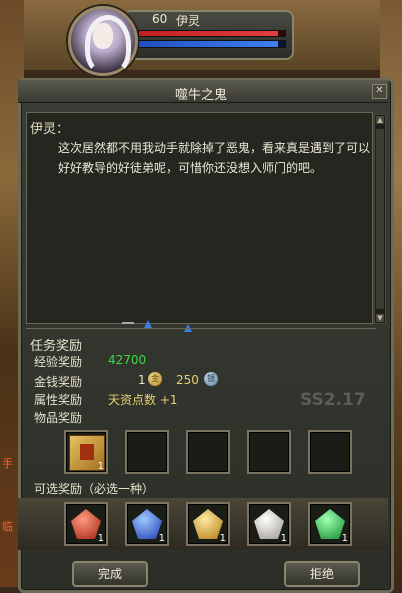 The height and width of the screenshot is (593, 402). I want to click on dialog-speaker: 伊灵：, so click(50, 129).